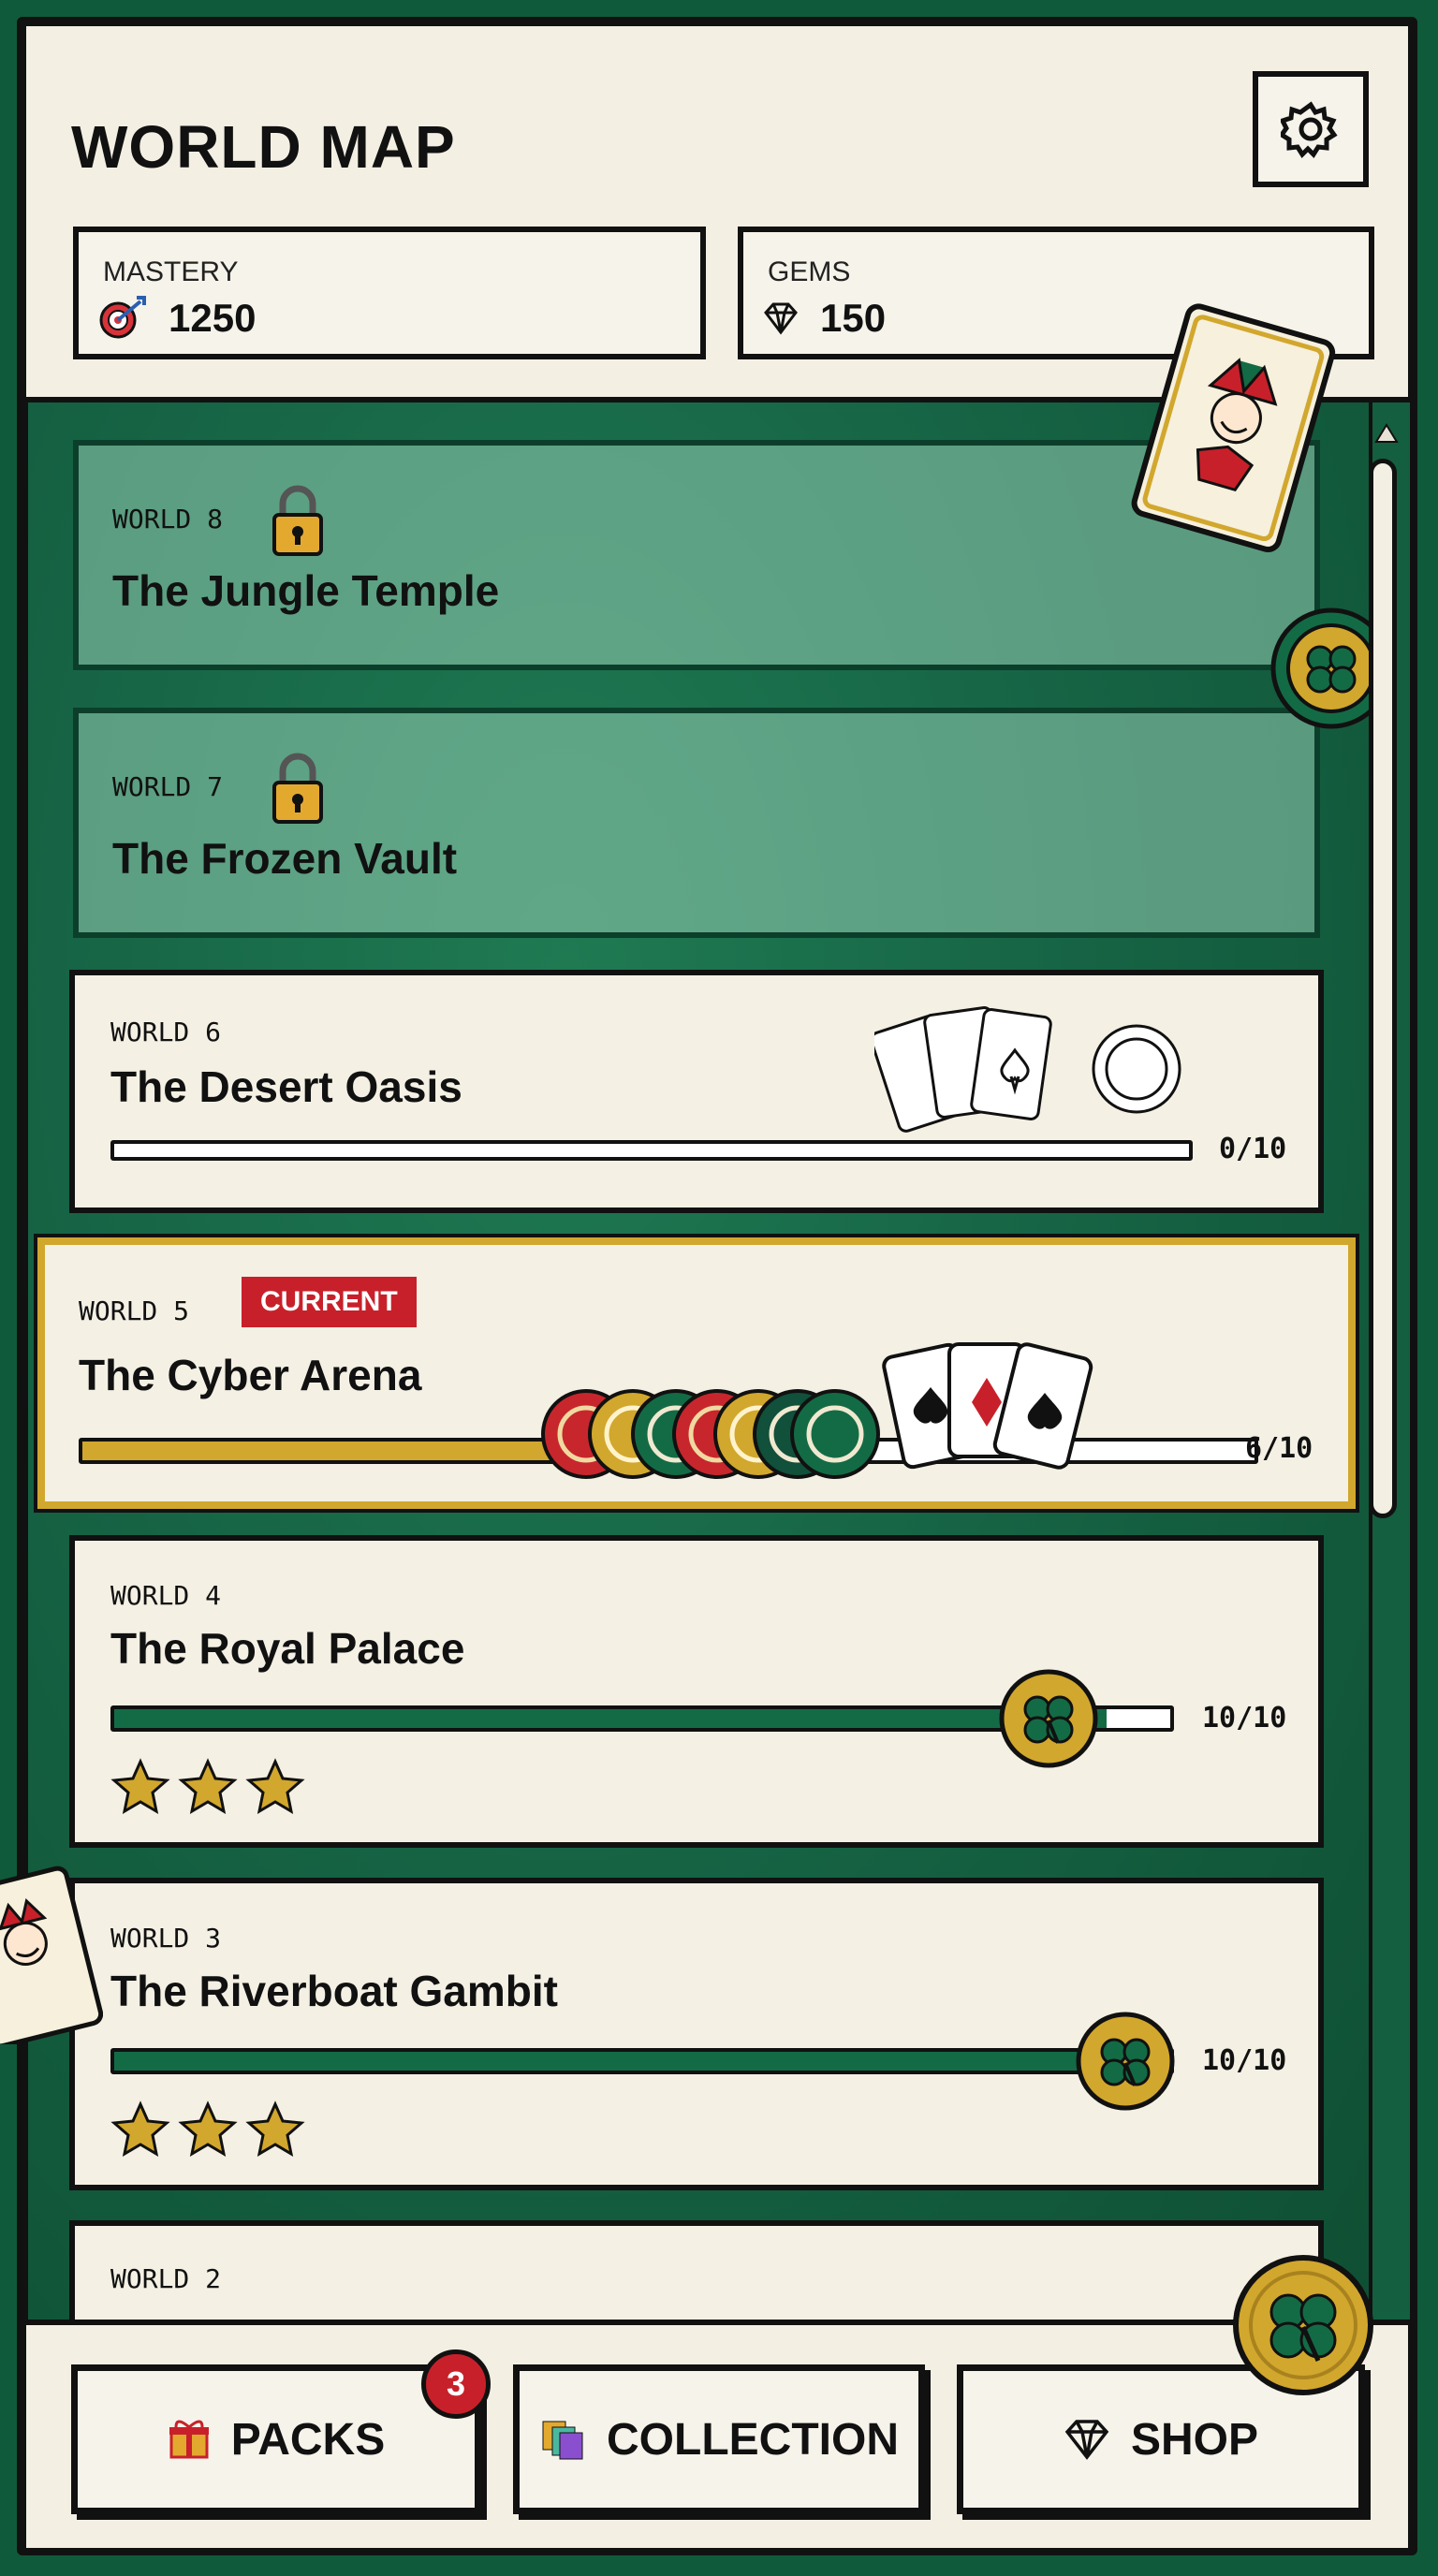 This screenshot has width=1438, height=2576. I want to click on world-name: The Jungle Temple, so click(306, 590).